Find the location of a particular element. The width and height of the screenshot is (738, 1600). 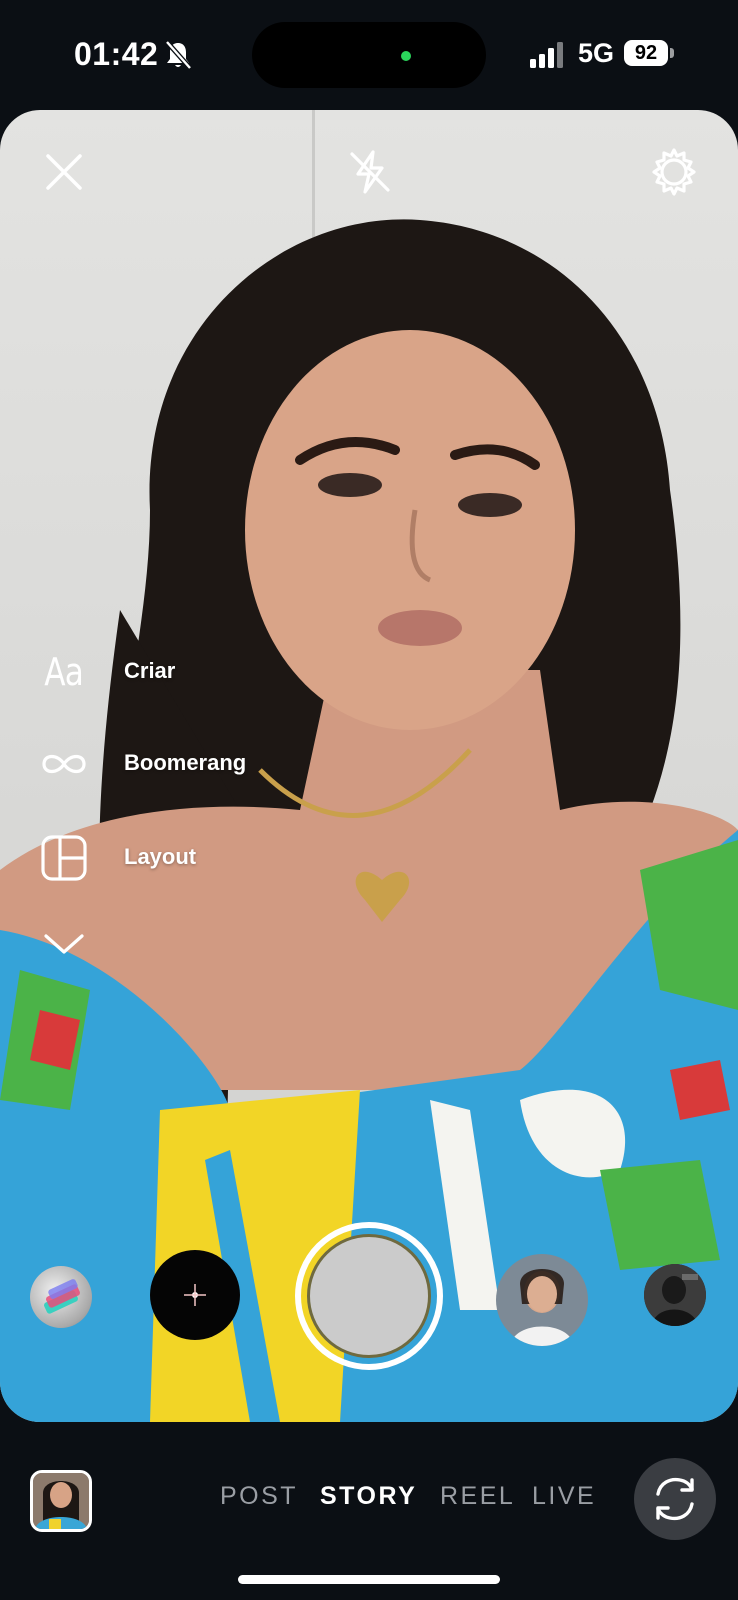

effect-selfie is located at coordinates (542, 1300).